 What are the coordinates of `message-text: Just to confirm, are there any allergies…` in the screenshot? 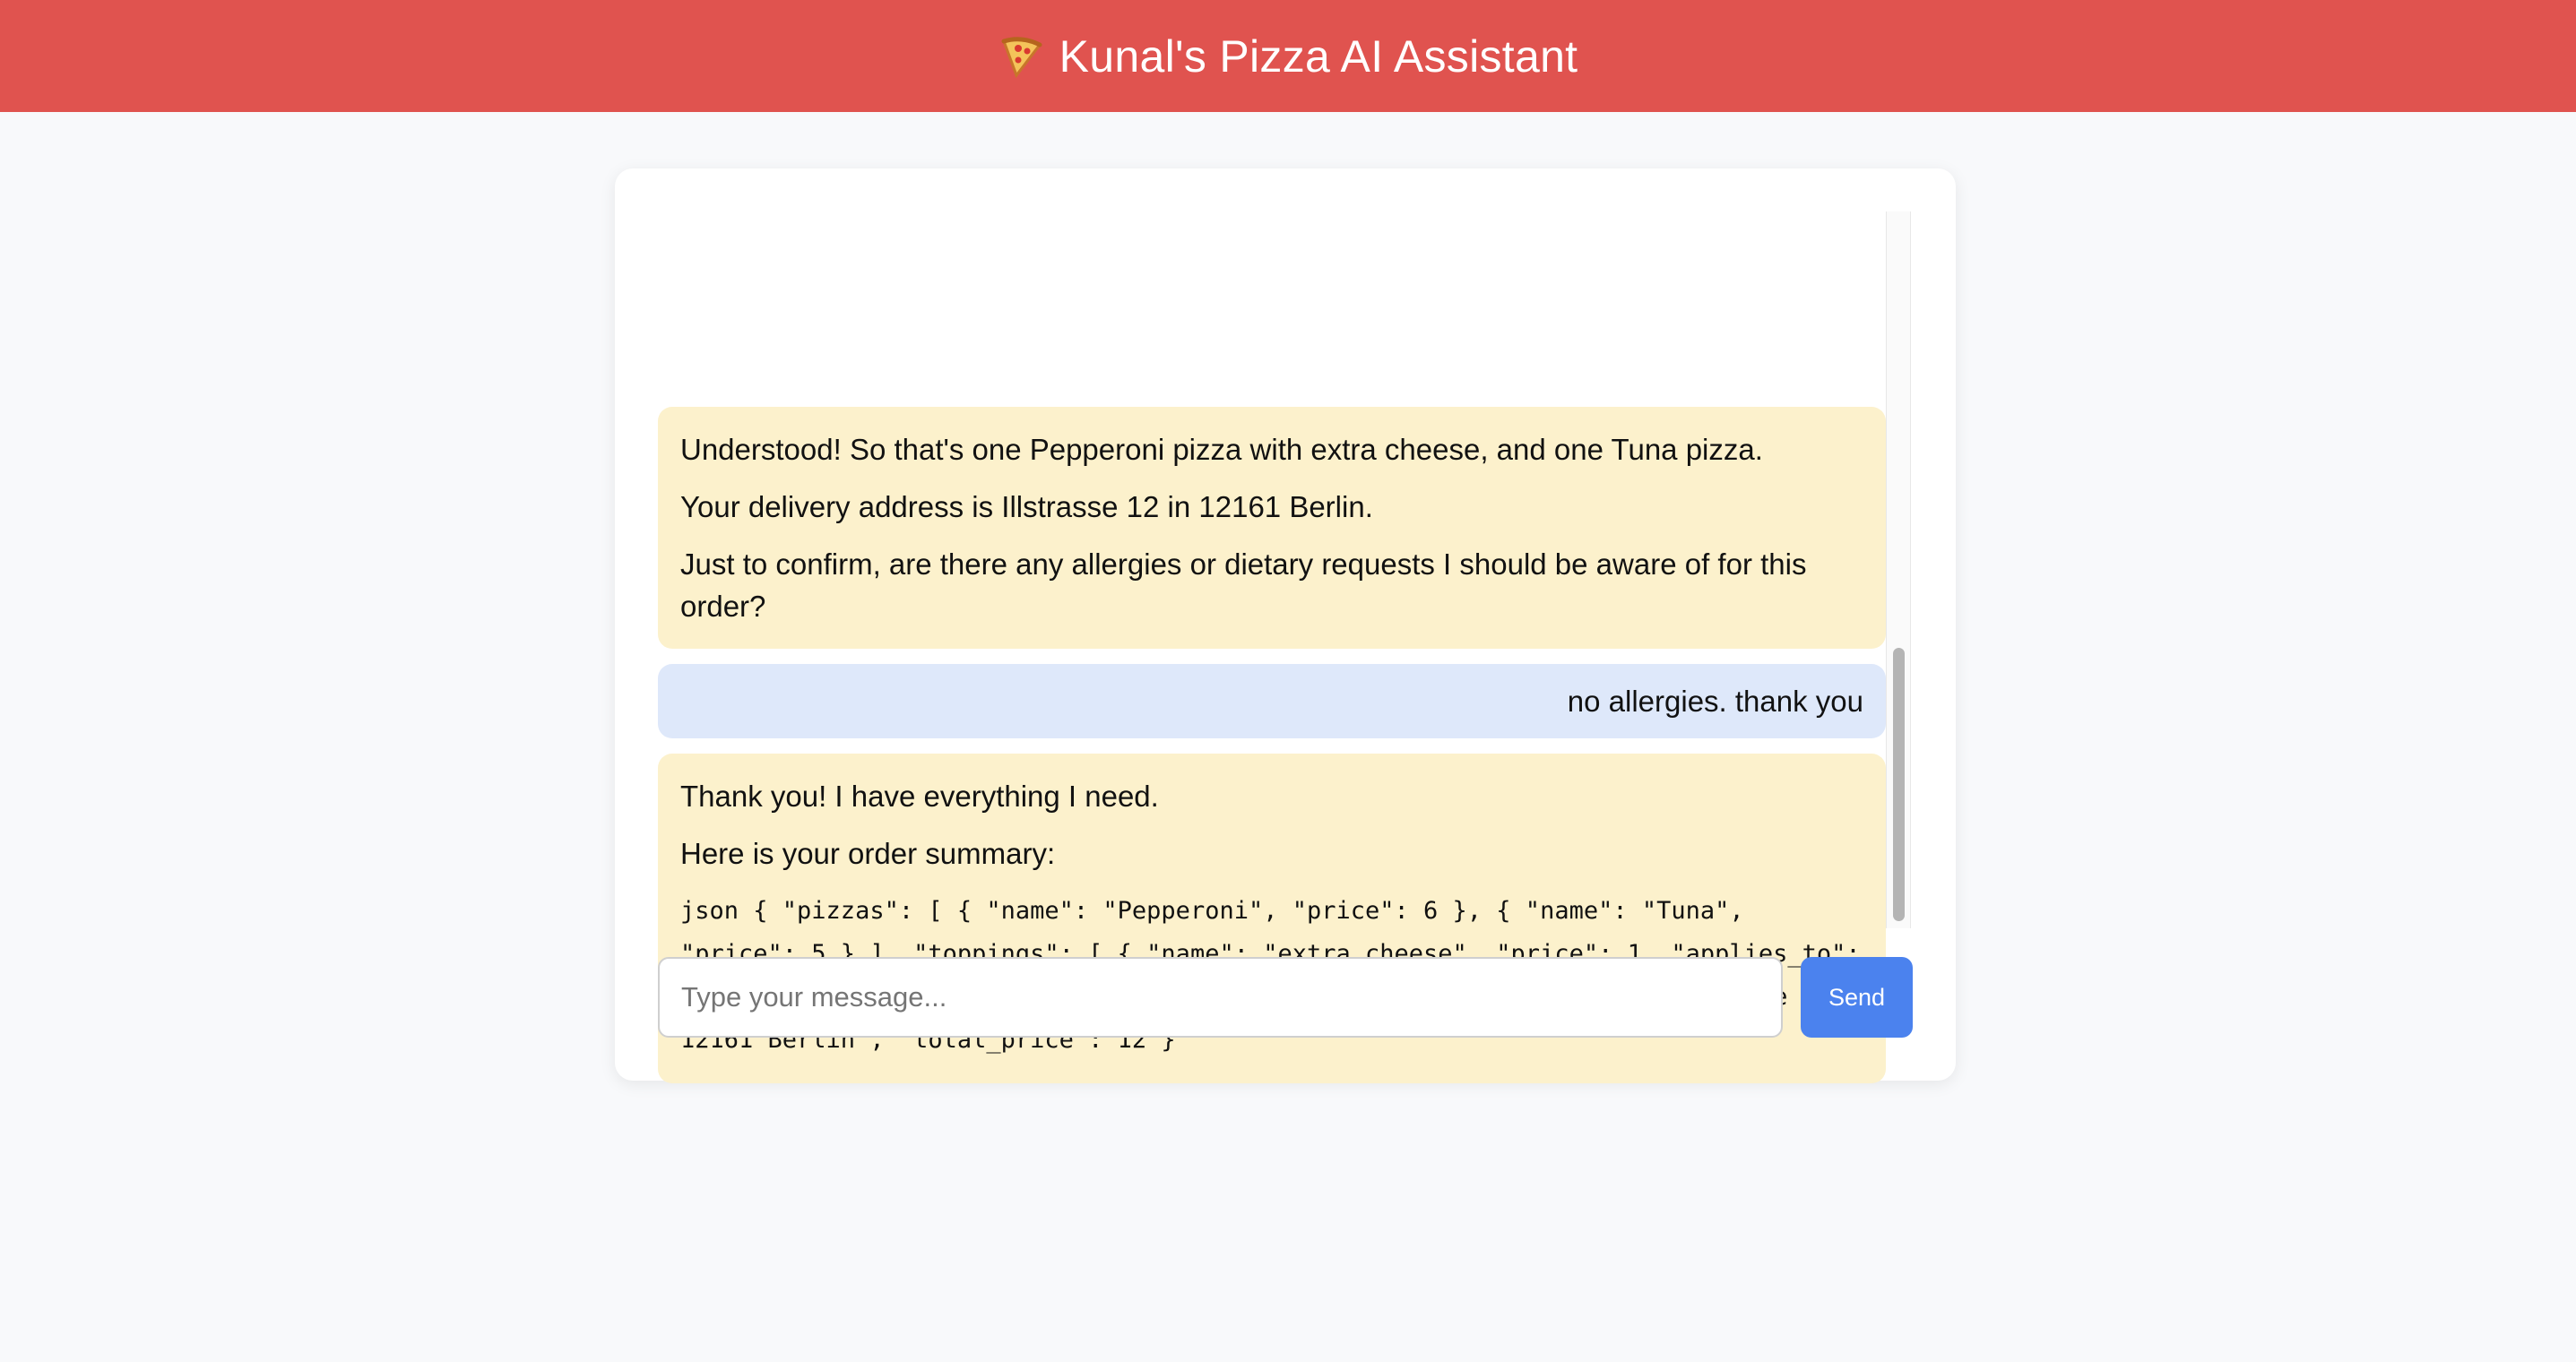 It's located at (1243, 585).